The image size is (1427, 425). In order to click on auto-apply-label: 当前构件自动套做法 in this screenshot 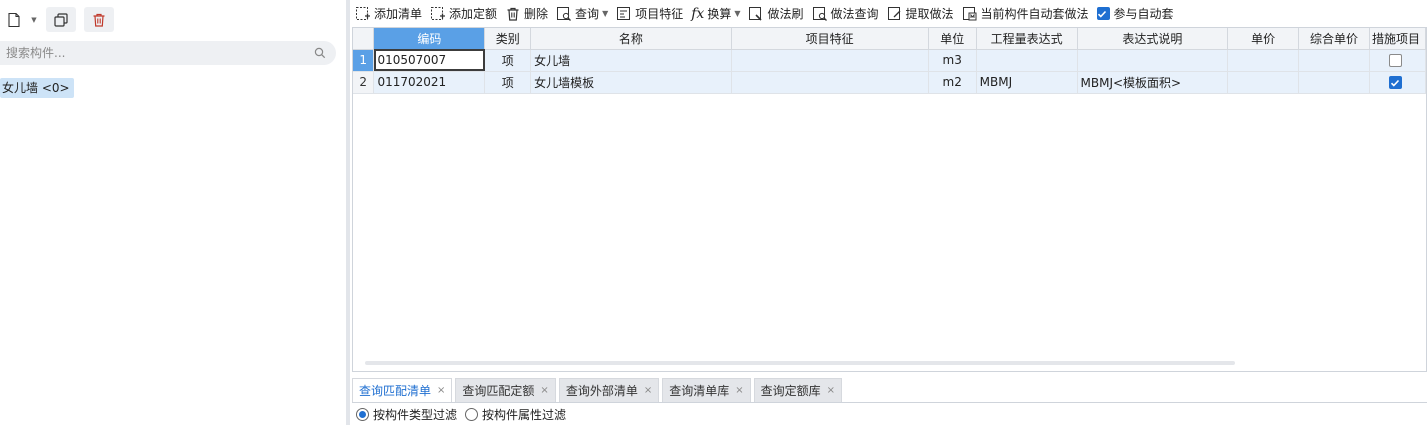, I will do `click(1034, 14)`.